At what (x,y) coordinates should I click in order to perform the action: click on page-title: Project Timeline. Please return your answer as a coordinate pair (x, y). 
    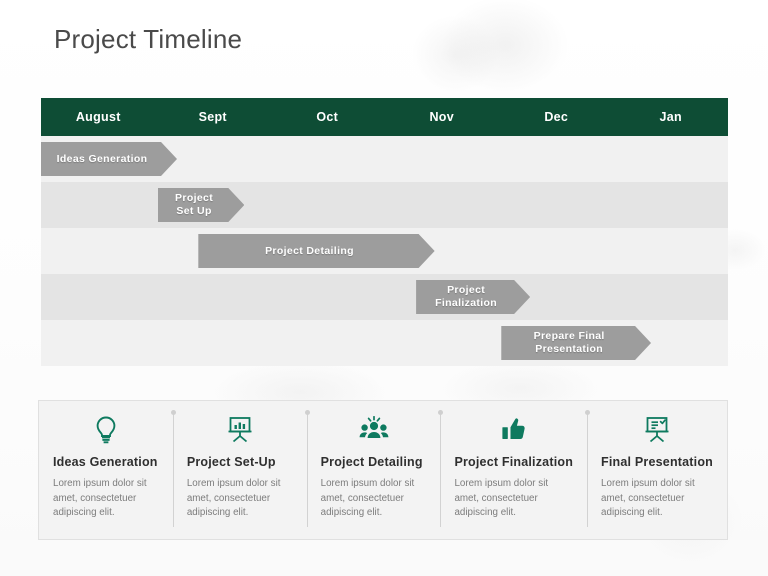
    Looking at the image, I should click on (148, 39).